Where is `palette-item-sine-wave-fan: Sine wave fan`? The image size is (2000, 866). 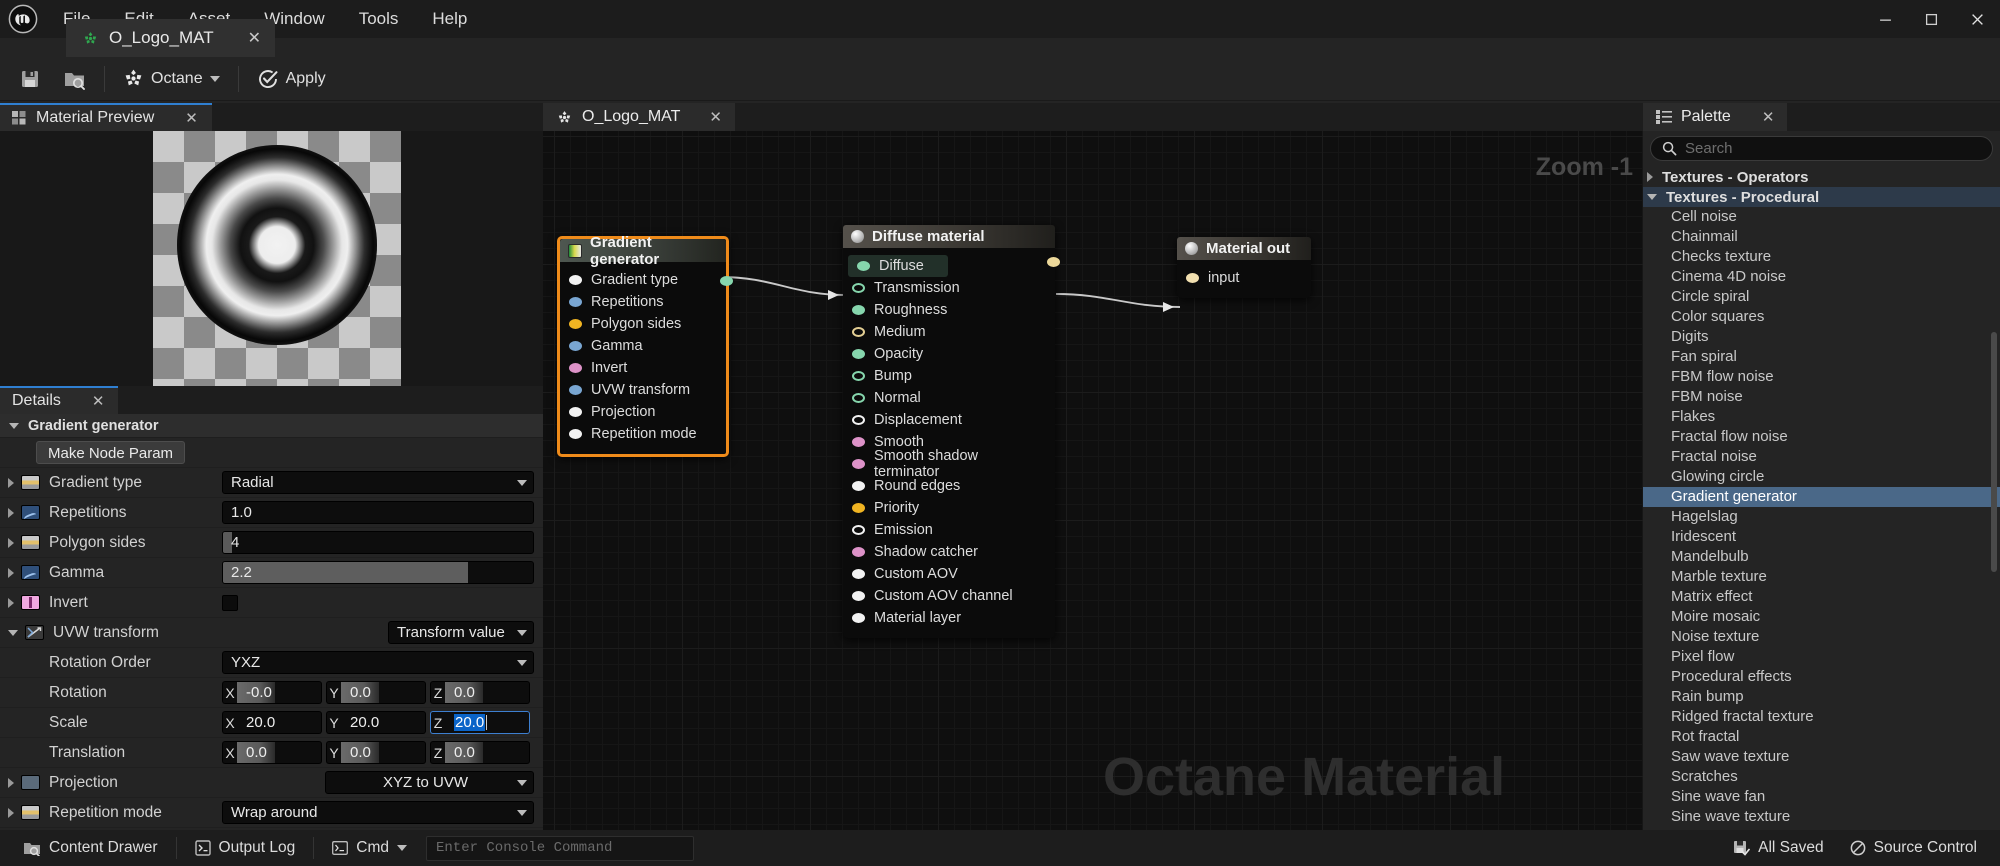 palette-item-sine-wave-fan: Sine wave fan is located at coordinates (1821, 797).